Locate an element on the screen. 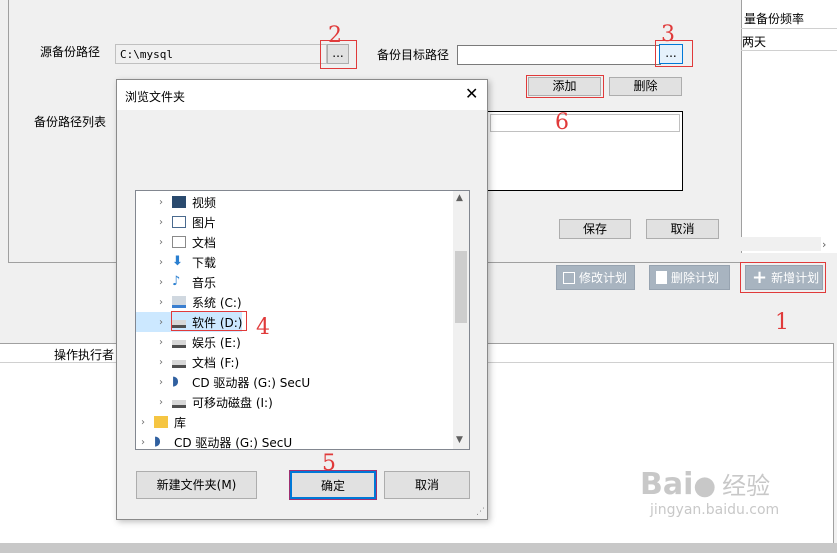  folder-tree-item: › ⬇ 下载 is located at coordinates (176, 262).